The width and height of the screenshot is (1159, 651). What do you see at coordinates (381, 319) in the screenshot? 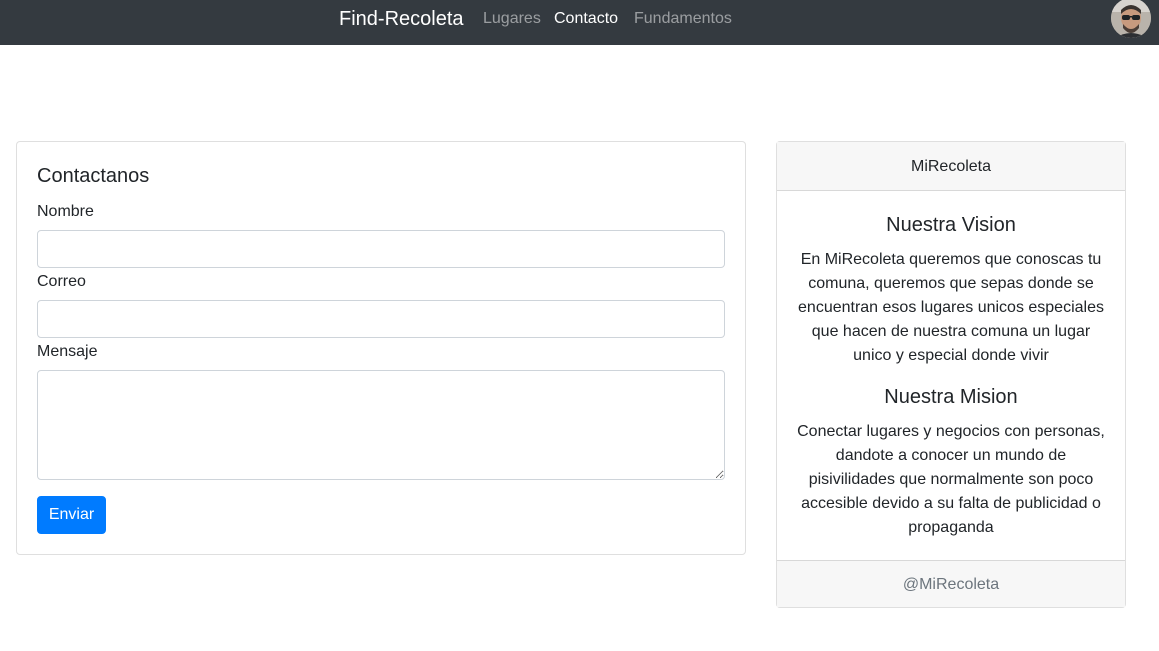
I see `correo-input` at bounding box center [381, 319].